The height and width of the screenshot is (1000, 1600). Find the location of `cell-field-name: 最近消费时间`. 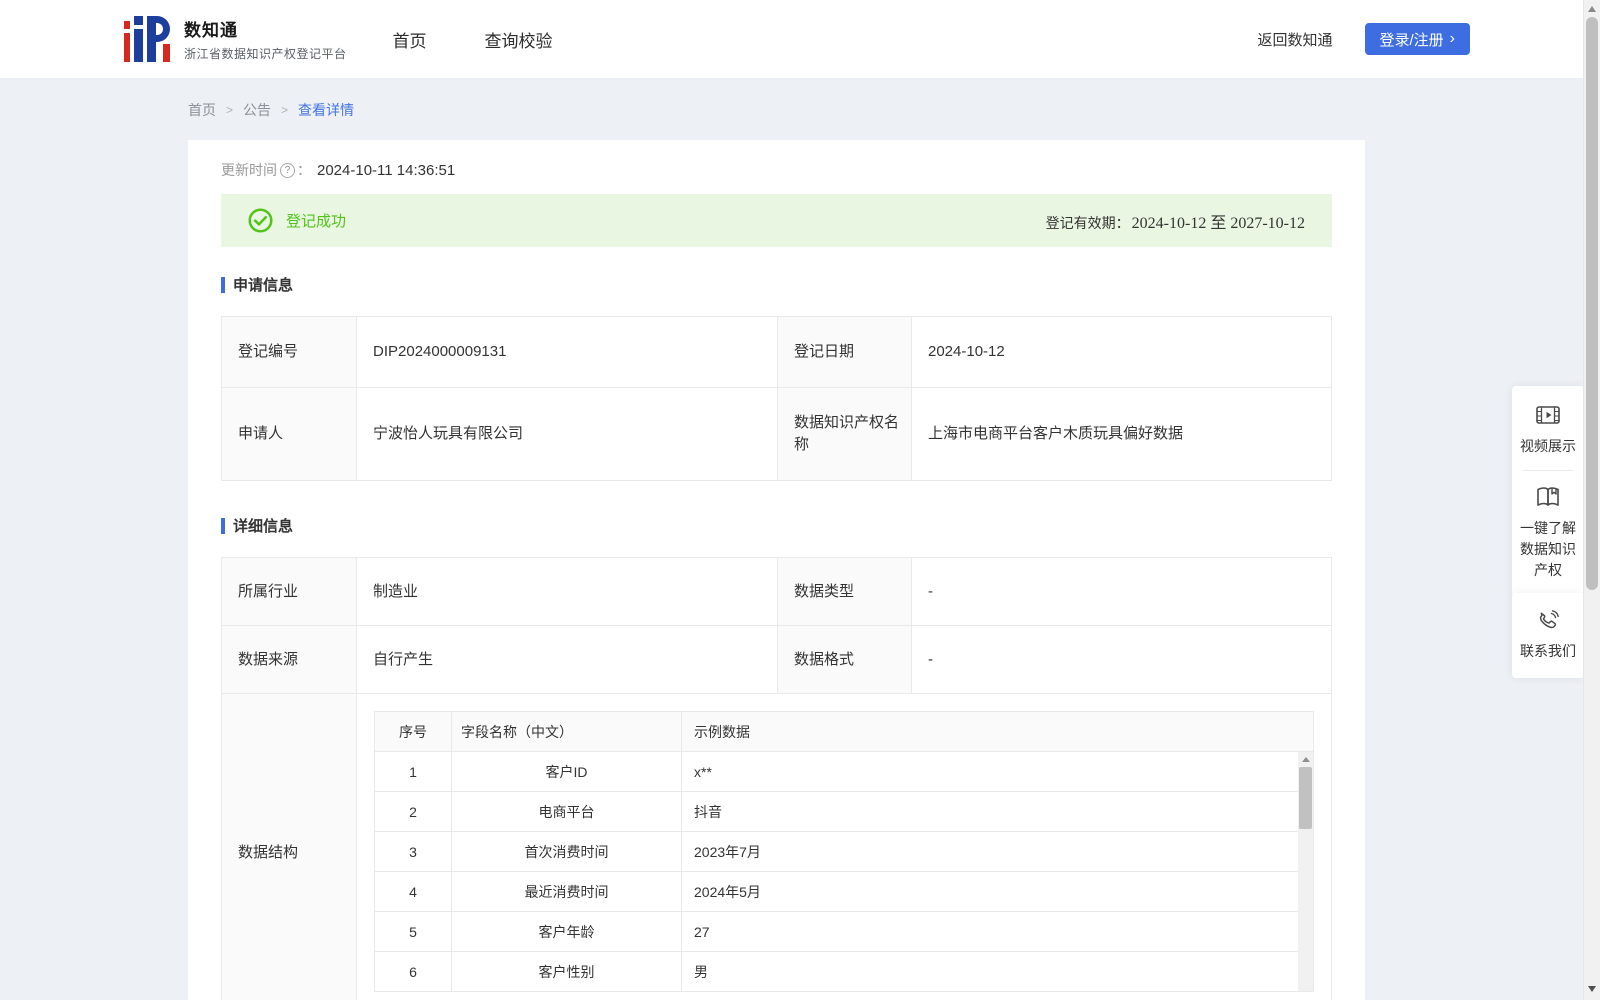

cell-field-name: 最近消费时间 is located at coordinates (566, 891).